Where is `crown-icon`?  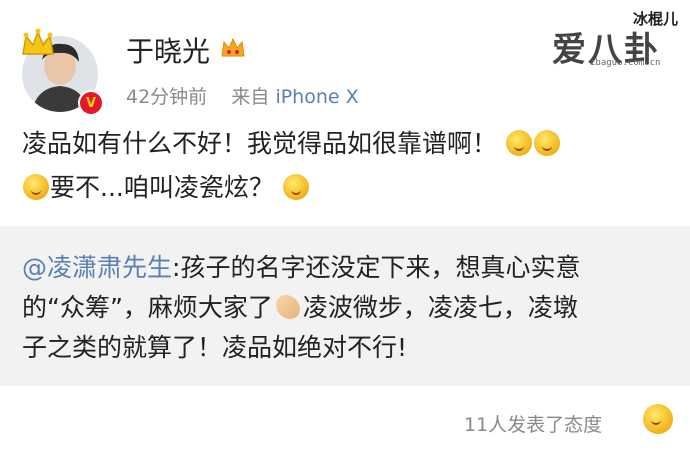
crown-icon is located at coordinates (38, 41).